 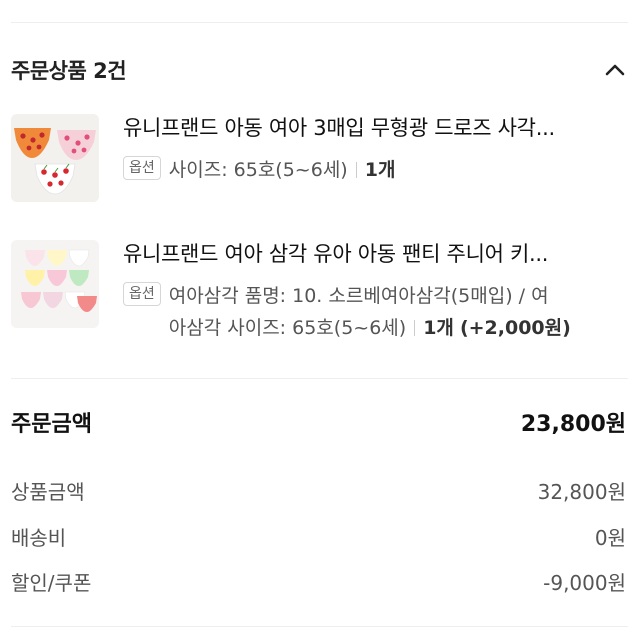 I want to click on bottom-divider, so click(x=319, y=626).